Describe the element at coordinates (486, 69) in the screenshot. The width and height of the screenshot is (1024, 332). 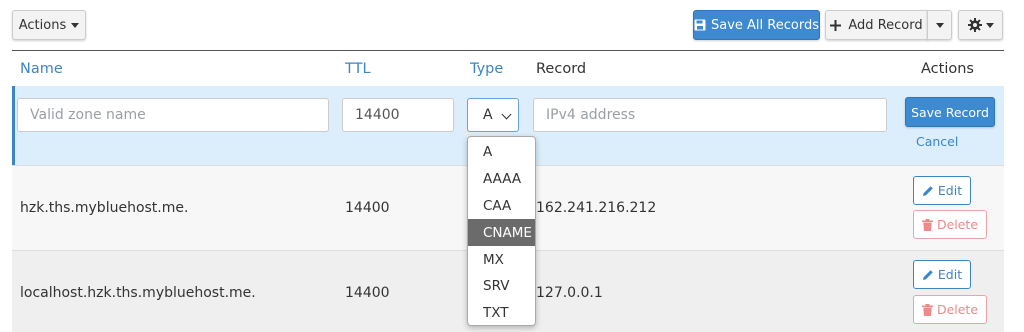
I see `column-header-type: Type` at that location.